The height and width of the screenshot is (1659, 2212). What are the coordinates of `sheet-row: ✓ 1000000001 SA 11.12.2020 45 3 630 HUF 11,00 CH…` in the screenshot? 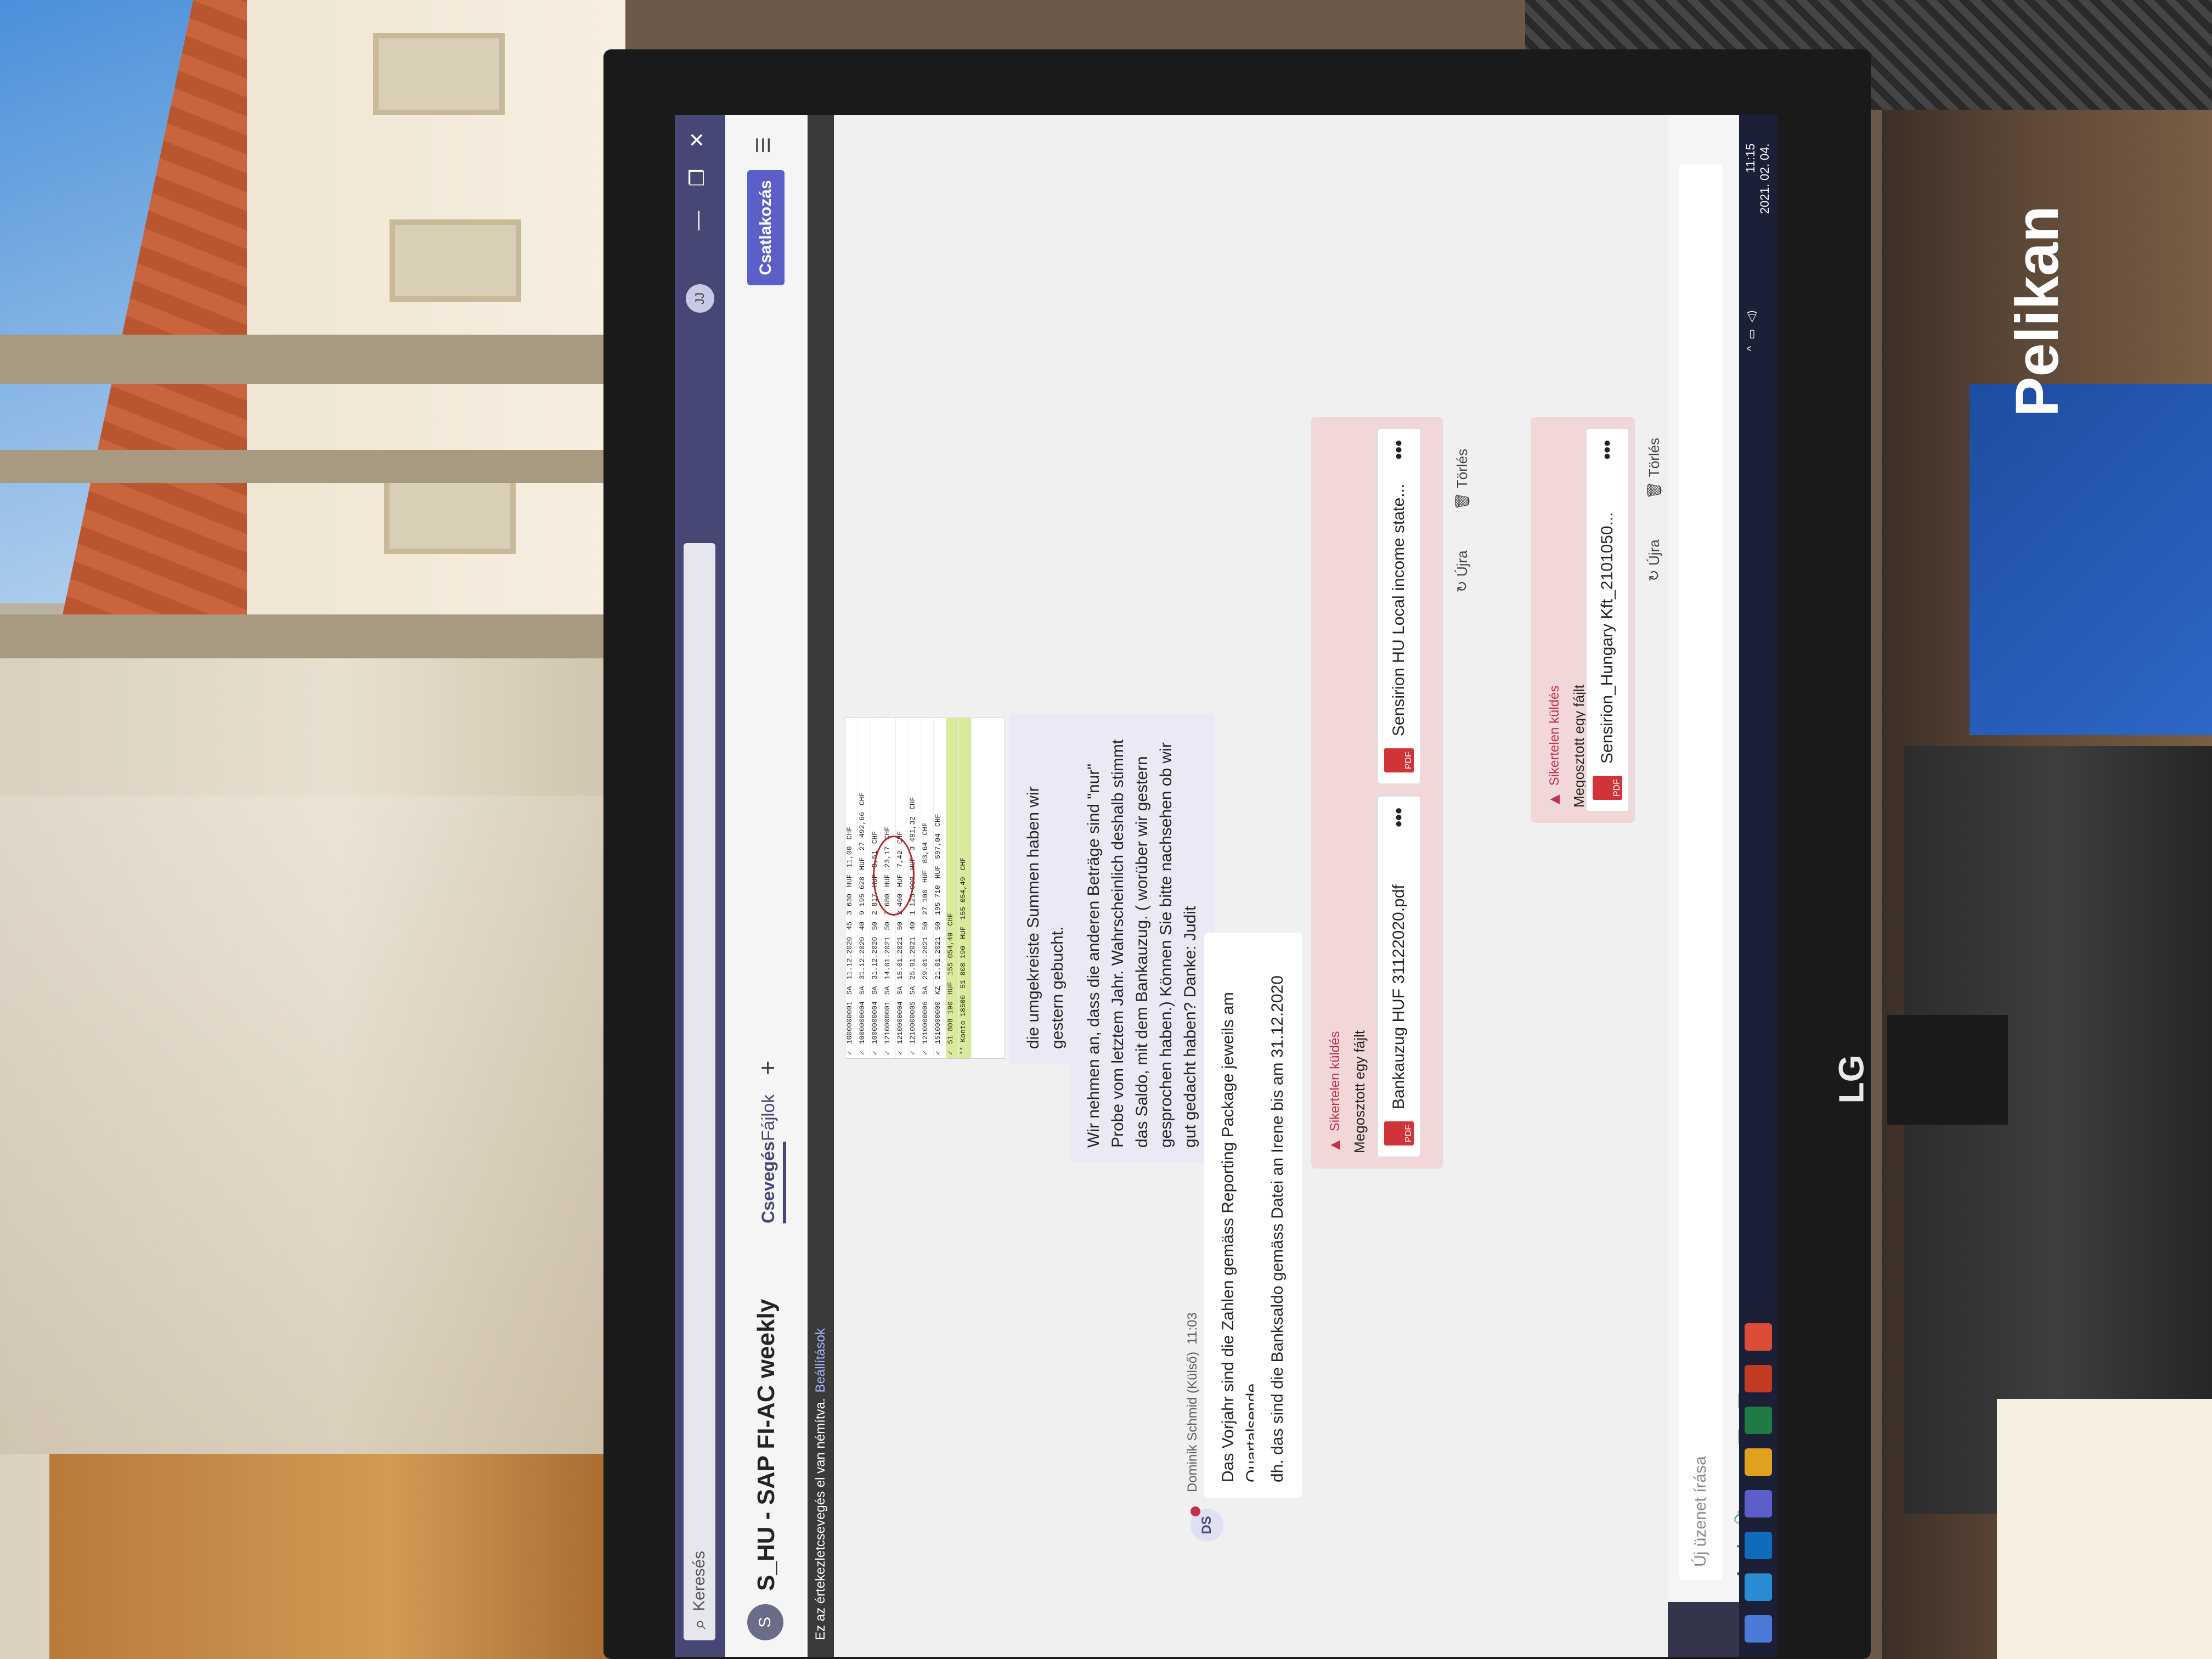 It's located at (852, 888).